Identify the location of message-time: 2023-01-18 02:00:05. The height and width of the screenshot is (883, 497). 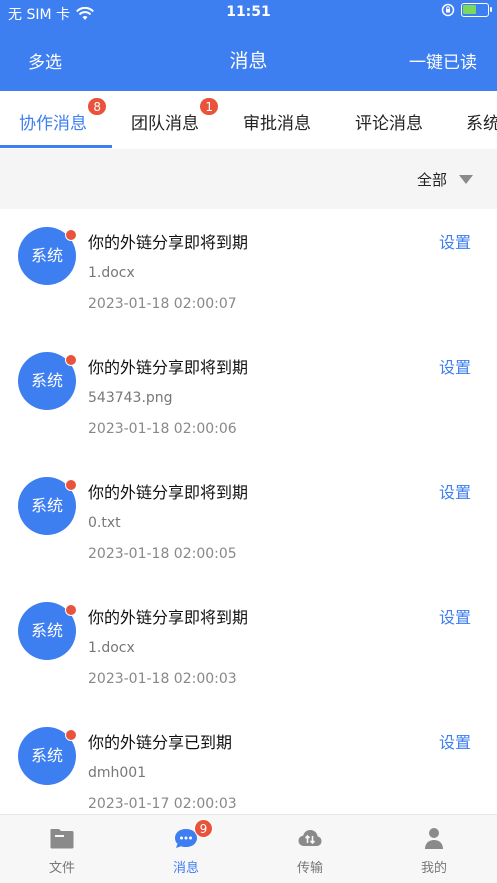
(162, 554).